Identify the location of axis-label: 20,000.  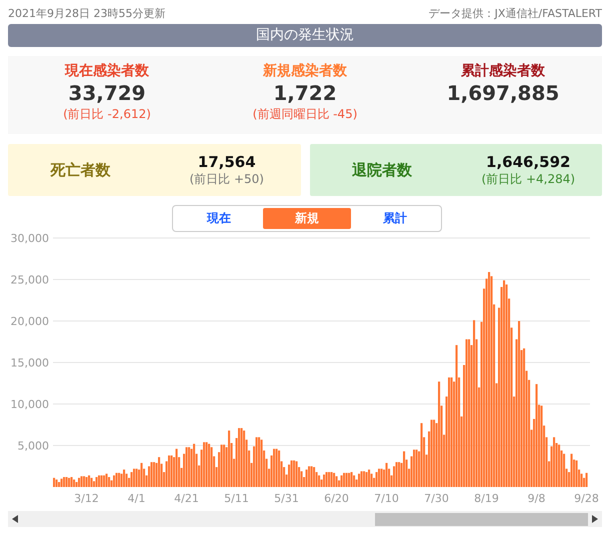
(29, 321).